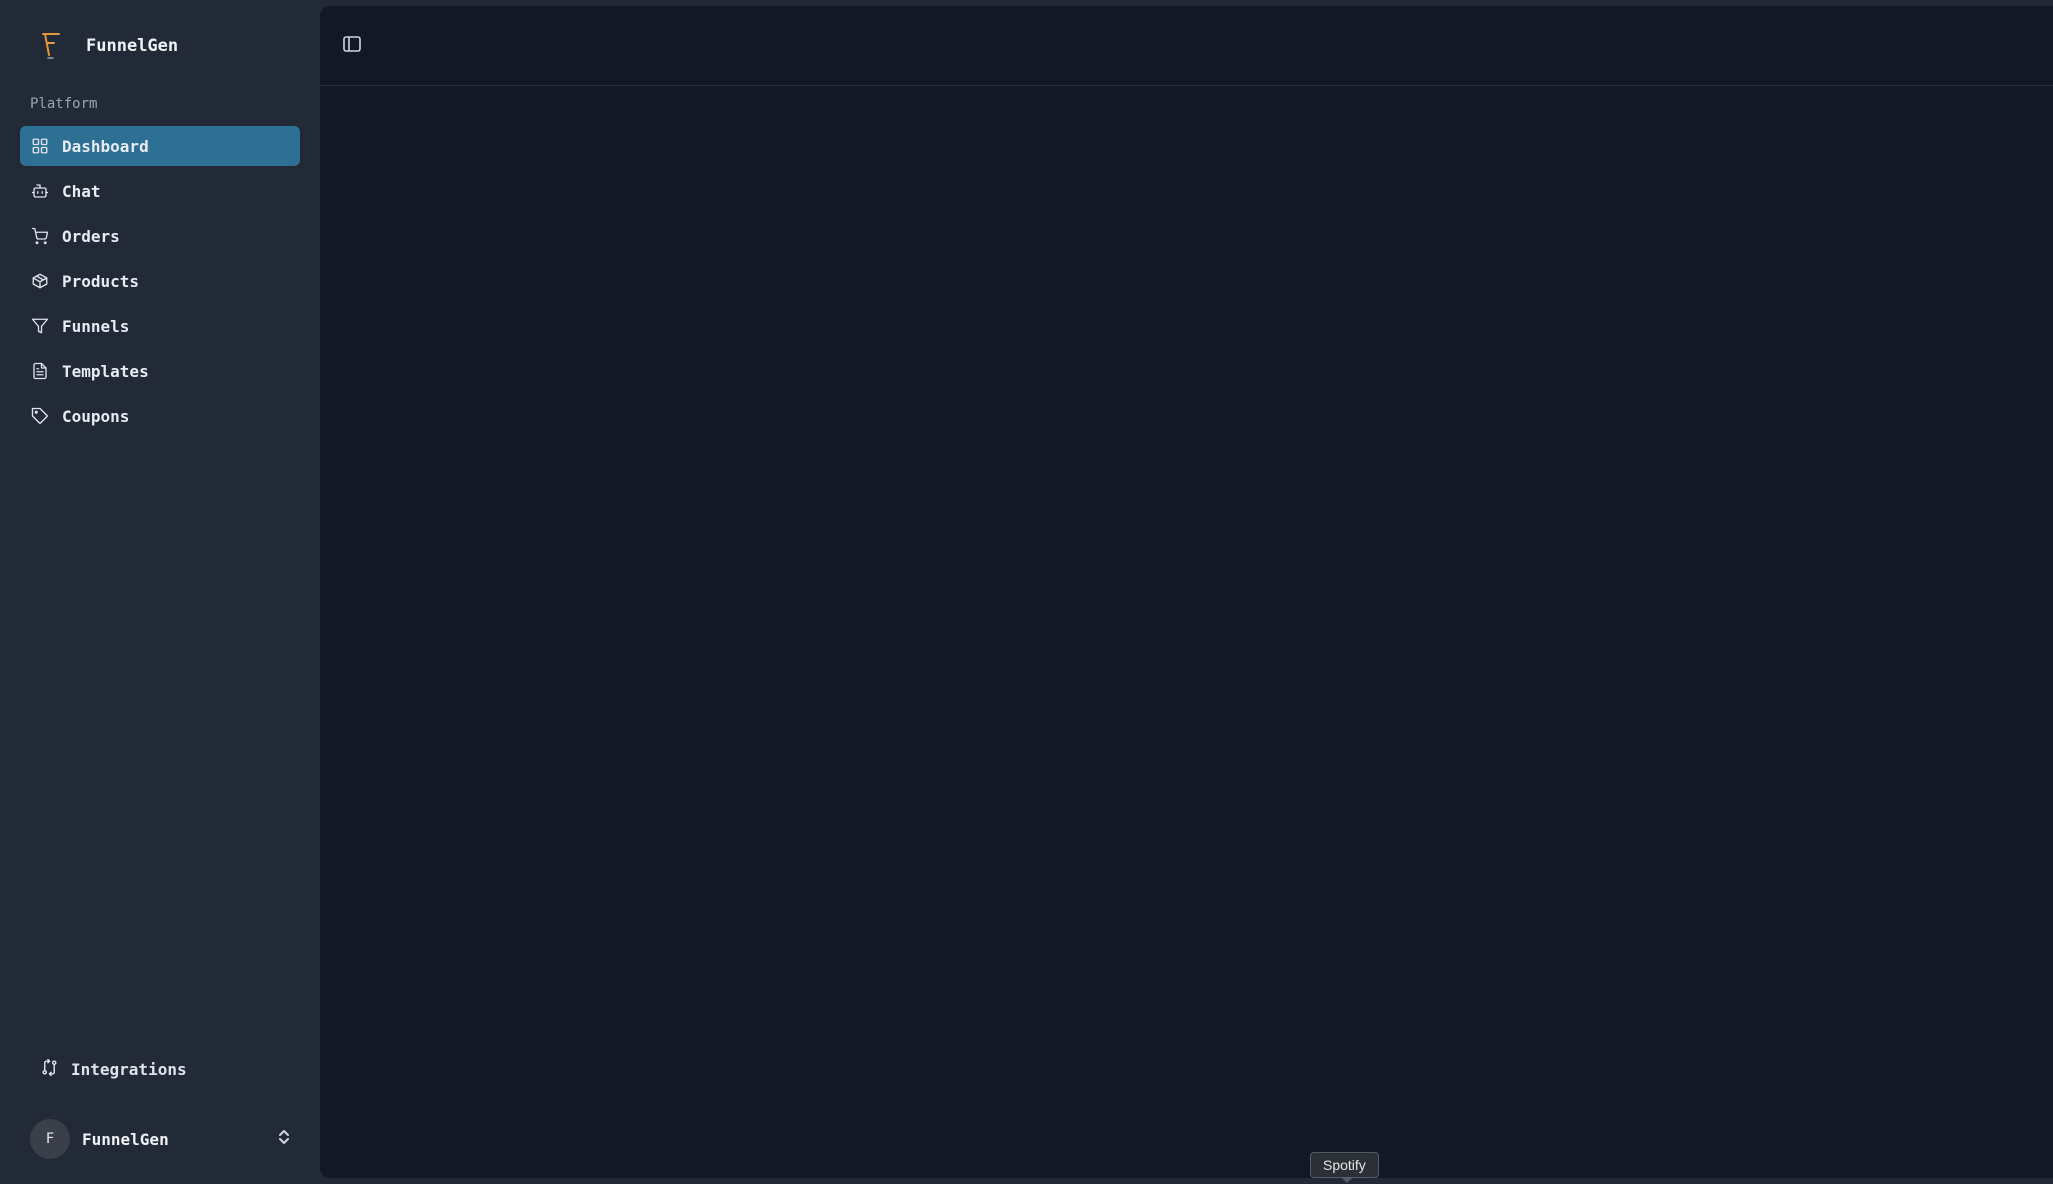 The image size is (2053, 1184). Describe the element at coordinates (1344, 1167) in the screenshot. I see `dock-tooltip: Spotify` at that location.